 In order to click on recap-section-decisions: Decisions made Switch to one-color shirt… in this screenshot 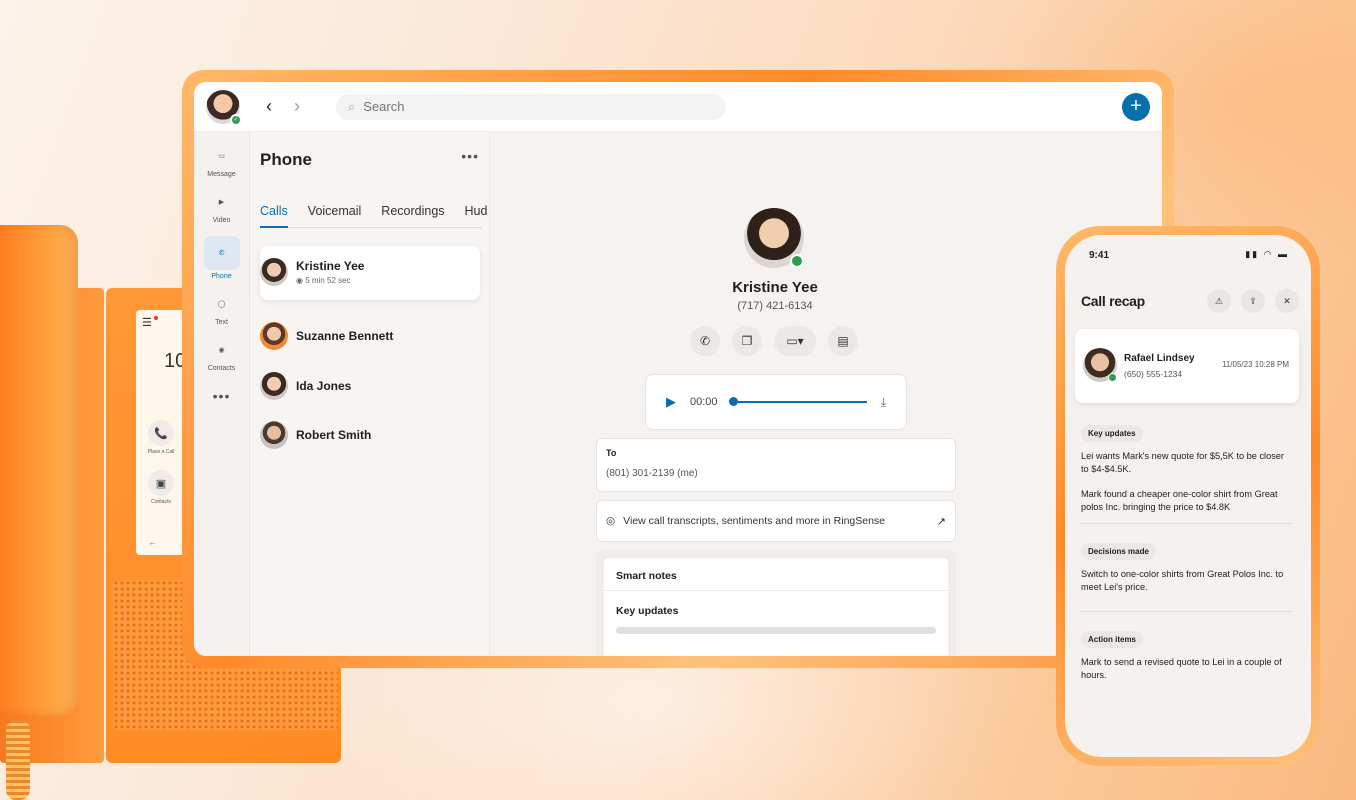, I will do `click(1187, 567)`.